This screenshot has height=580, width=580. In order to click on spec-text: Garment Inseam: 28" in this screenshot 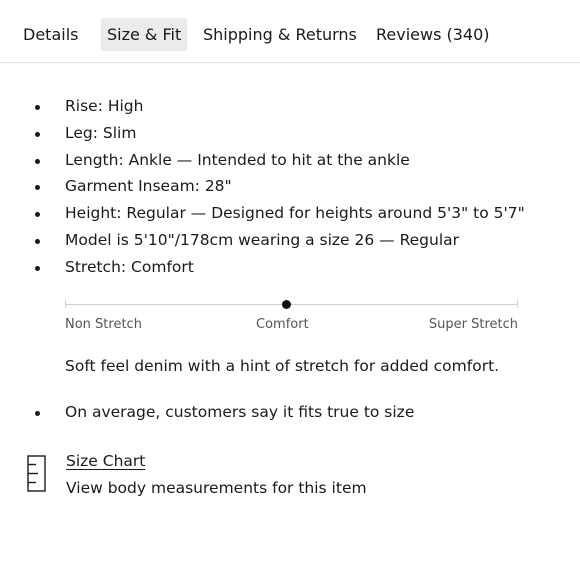, I will do `click(148, 186)`.